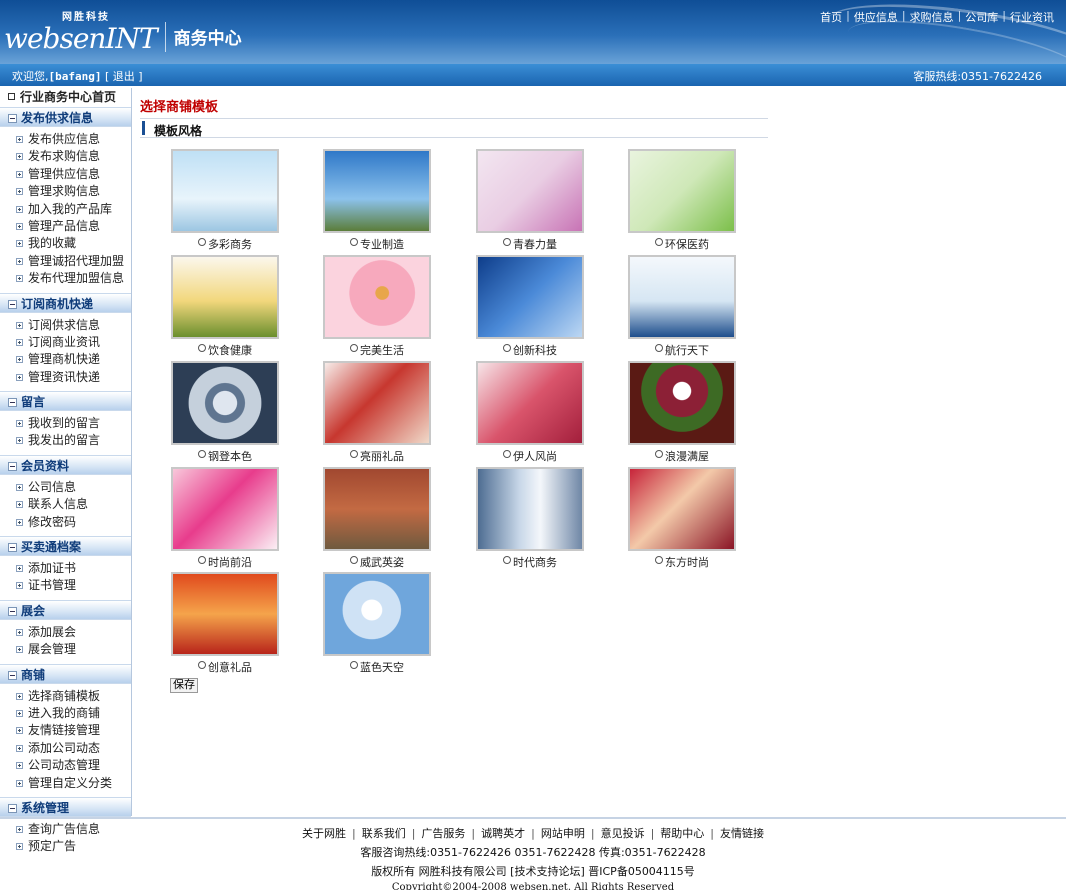  I want to click on corn-food-thumbnail, so click(225, 297).